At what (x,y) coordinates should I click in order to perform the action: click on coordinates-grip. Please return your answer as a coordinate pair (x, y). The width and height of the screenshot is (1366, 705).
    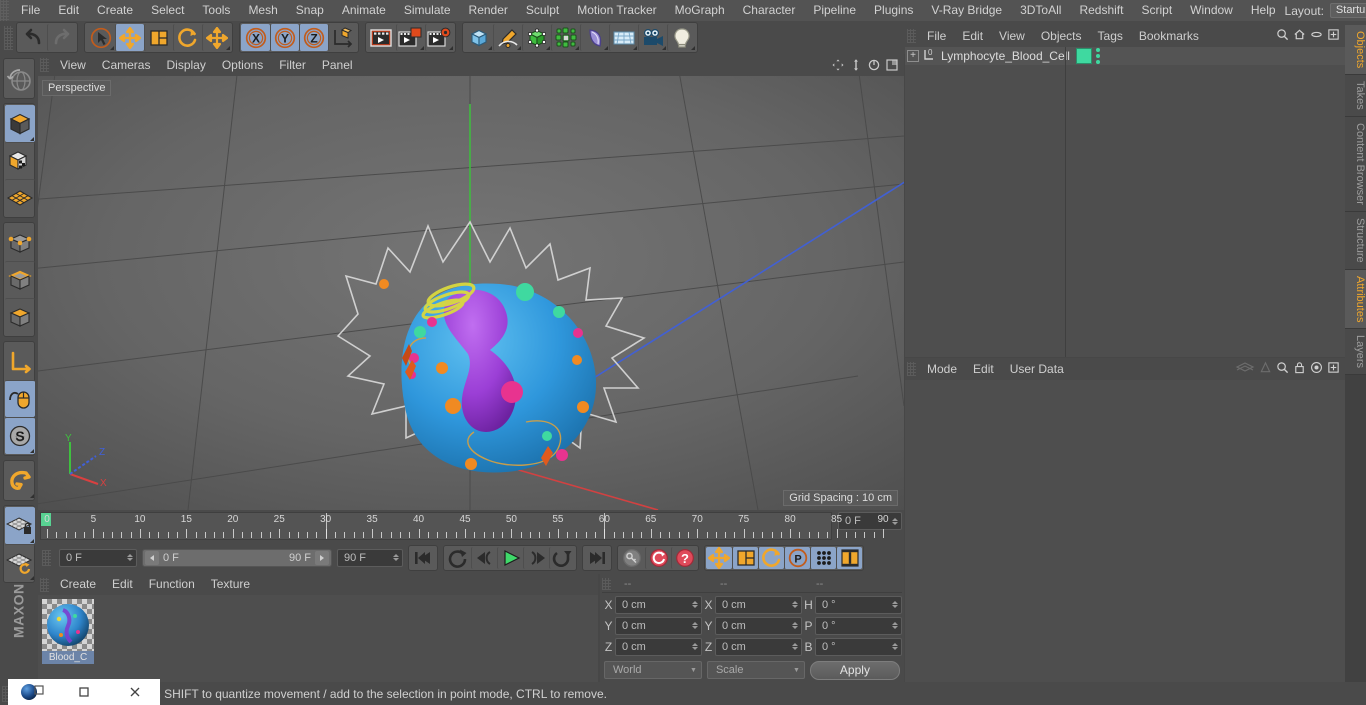
    Looking at the image, I should click on (606, 584).